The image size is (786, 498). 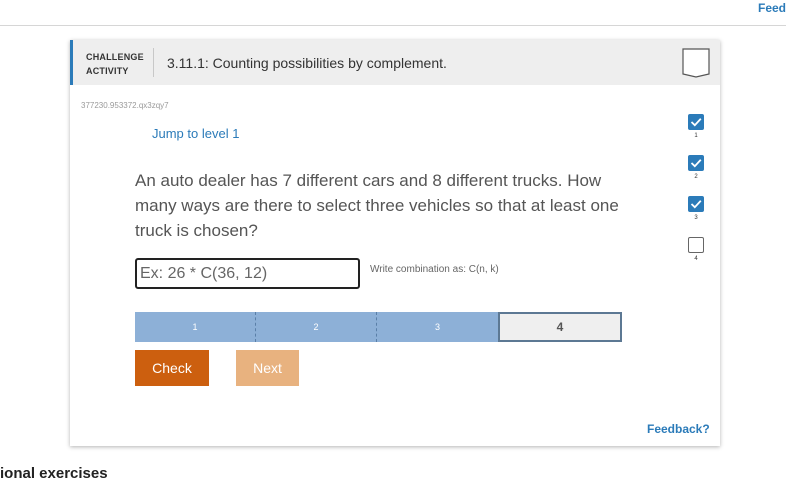 What do you see at coordinates (393, 13) in the screenshot?
I see `top-bar: Feed` at bounding box center [393, 13].